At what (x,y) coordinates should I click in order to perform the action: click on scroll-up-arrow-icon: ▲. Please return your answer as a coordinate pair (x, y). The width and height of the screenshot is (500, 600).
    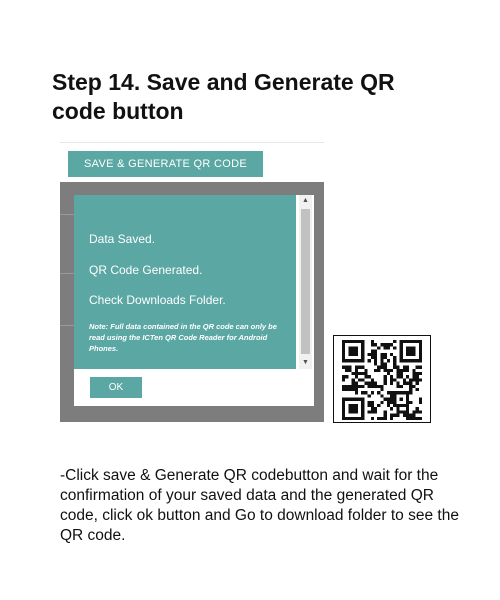
    Looking at the image, I should click on (305, 201).